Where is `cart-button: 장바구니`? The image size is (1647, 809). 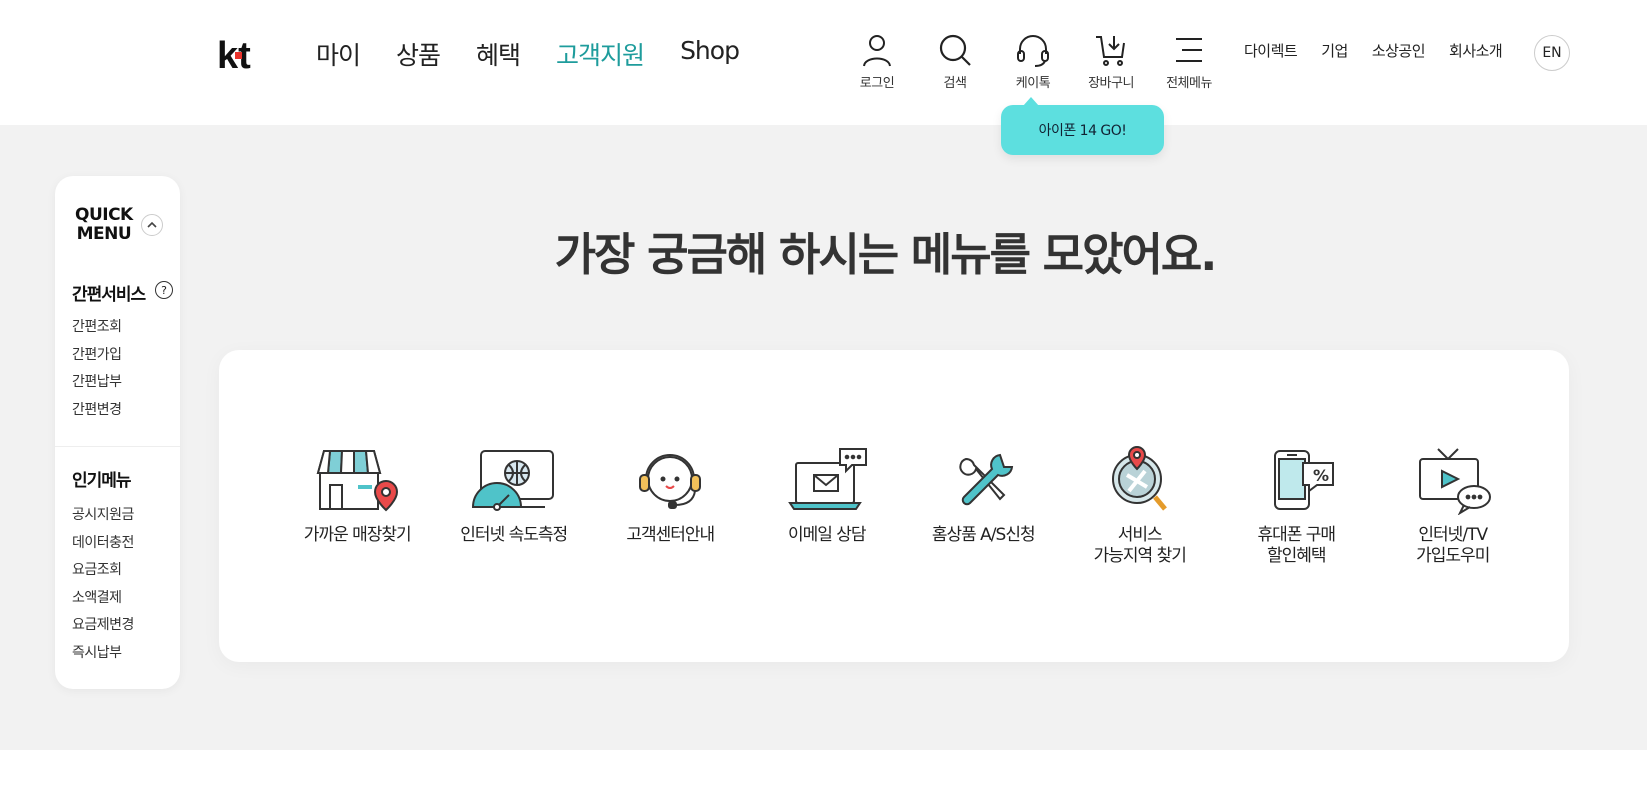 cart-button: 장바구니 is located at coordinates (1111, 61).